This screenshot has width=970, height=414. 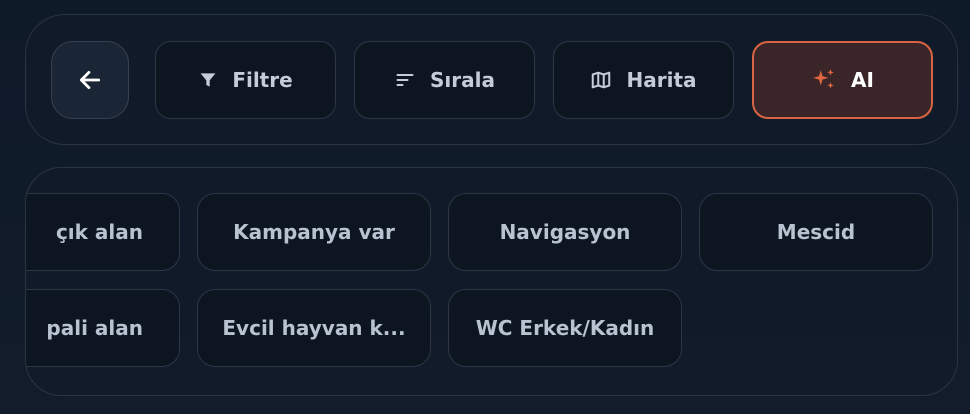 I want to click on chip-label: Mescid, so click(x=816, y=232).